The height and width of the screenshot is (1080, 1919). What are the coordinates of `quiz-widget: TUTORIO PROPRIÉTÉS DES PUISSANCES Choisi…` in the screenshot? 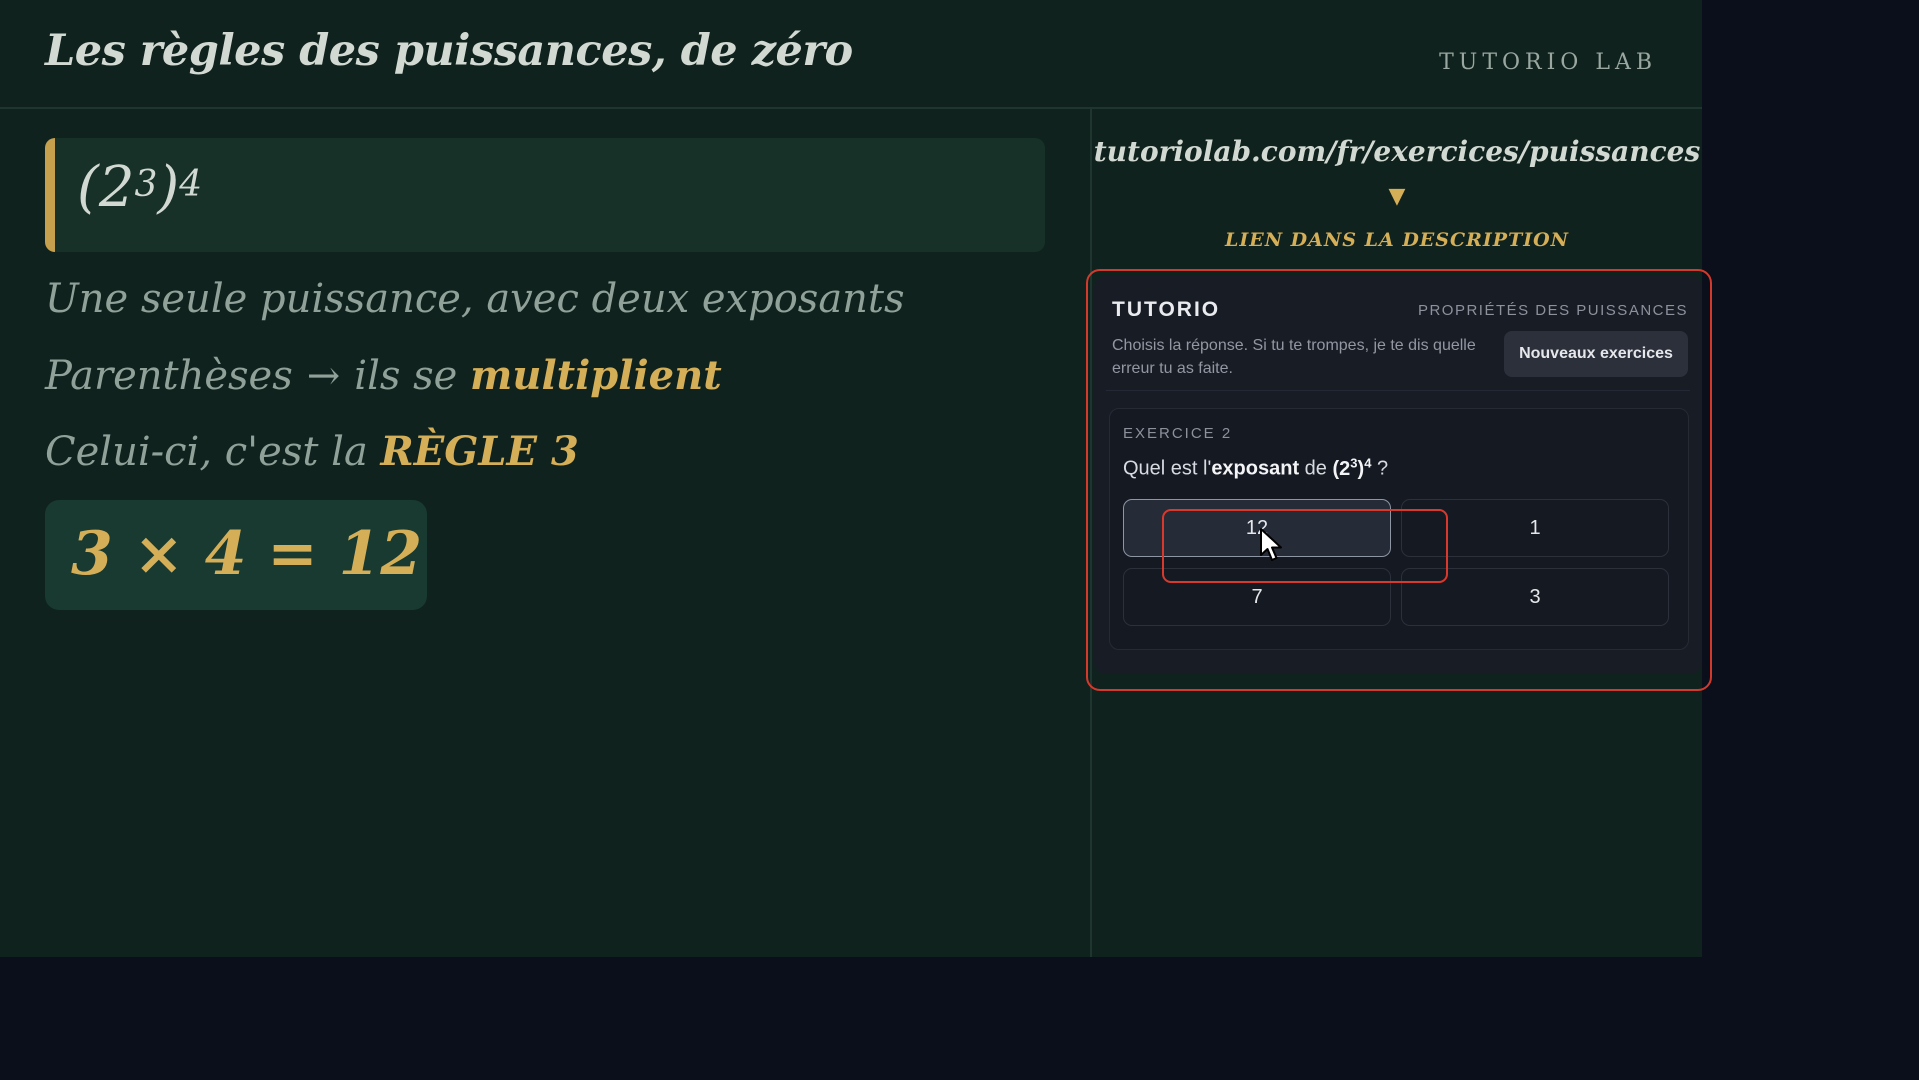 It's located at (1398, 475).